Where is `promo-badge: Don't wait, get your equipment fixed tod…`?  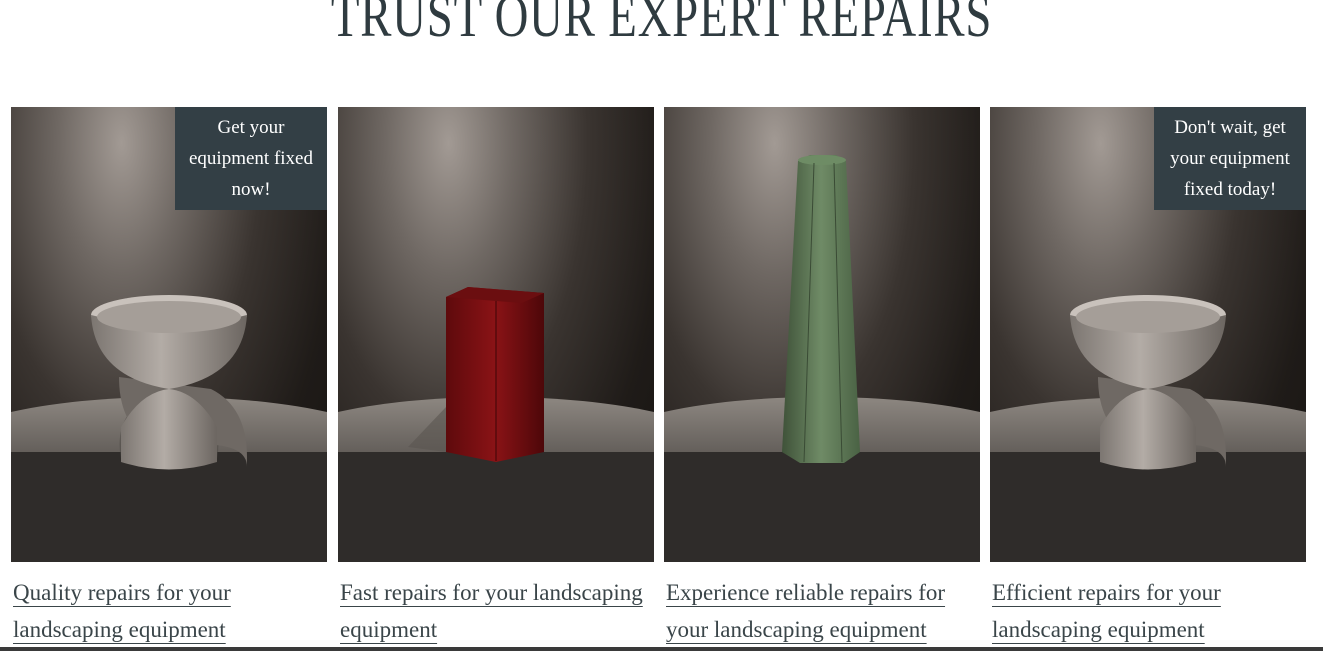 promo-badge: Don't wait, get your equipment fixed tod… is located at coordinates (1230, 158).